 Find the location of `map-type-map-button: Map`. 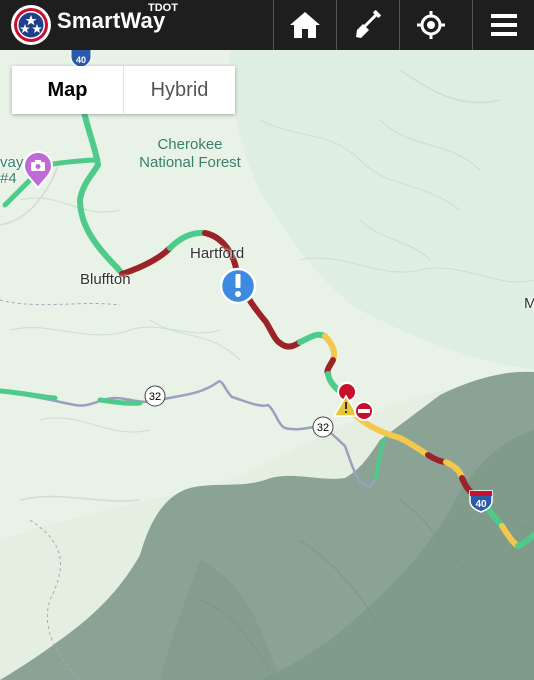

map-type-map-button: Map is located at coordinates (68, 90).